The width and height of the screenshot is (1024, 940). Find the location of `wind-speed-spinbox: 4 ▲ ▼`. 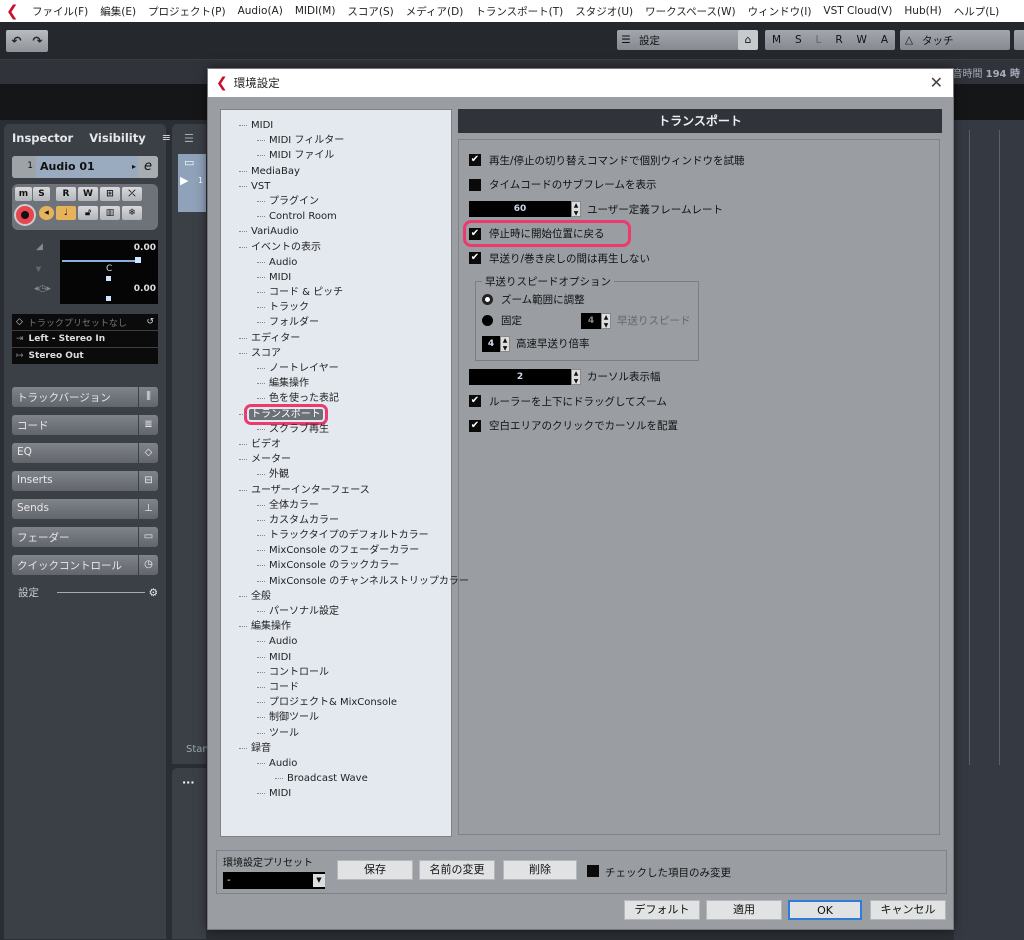

wind-speed-spinbox: 4 ▲ ▼ is located at coordinates (596, 320).